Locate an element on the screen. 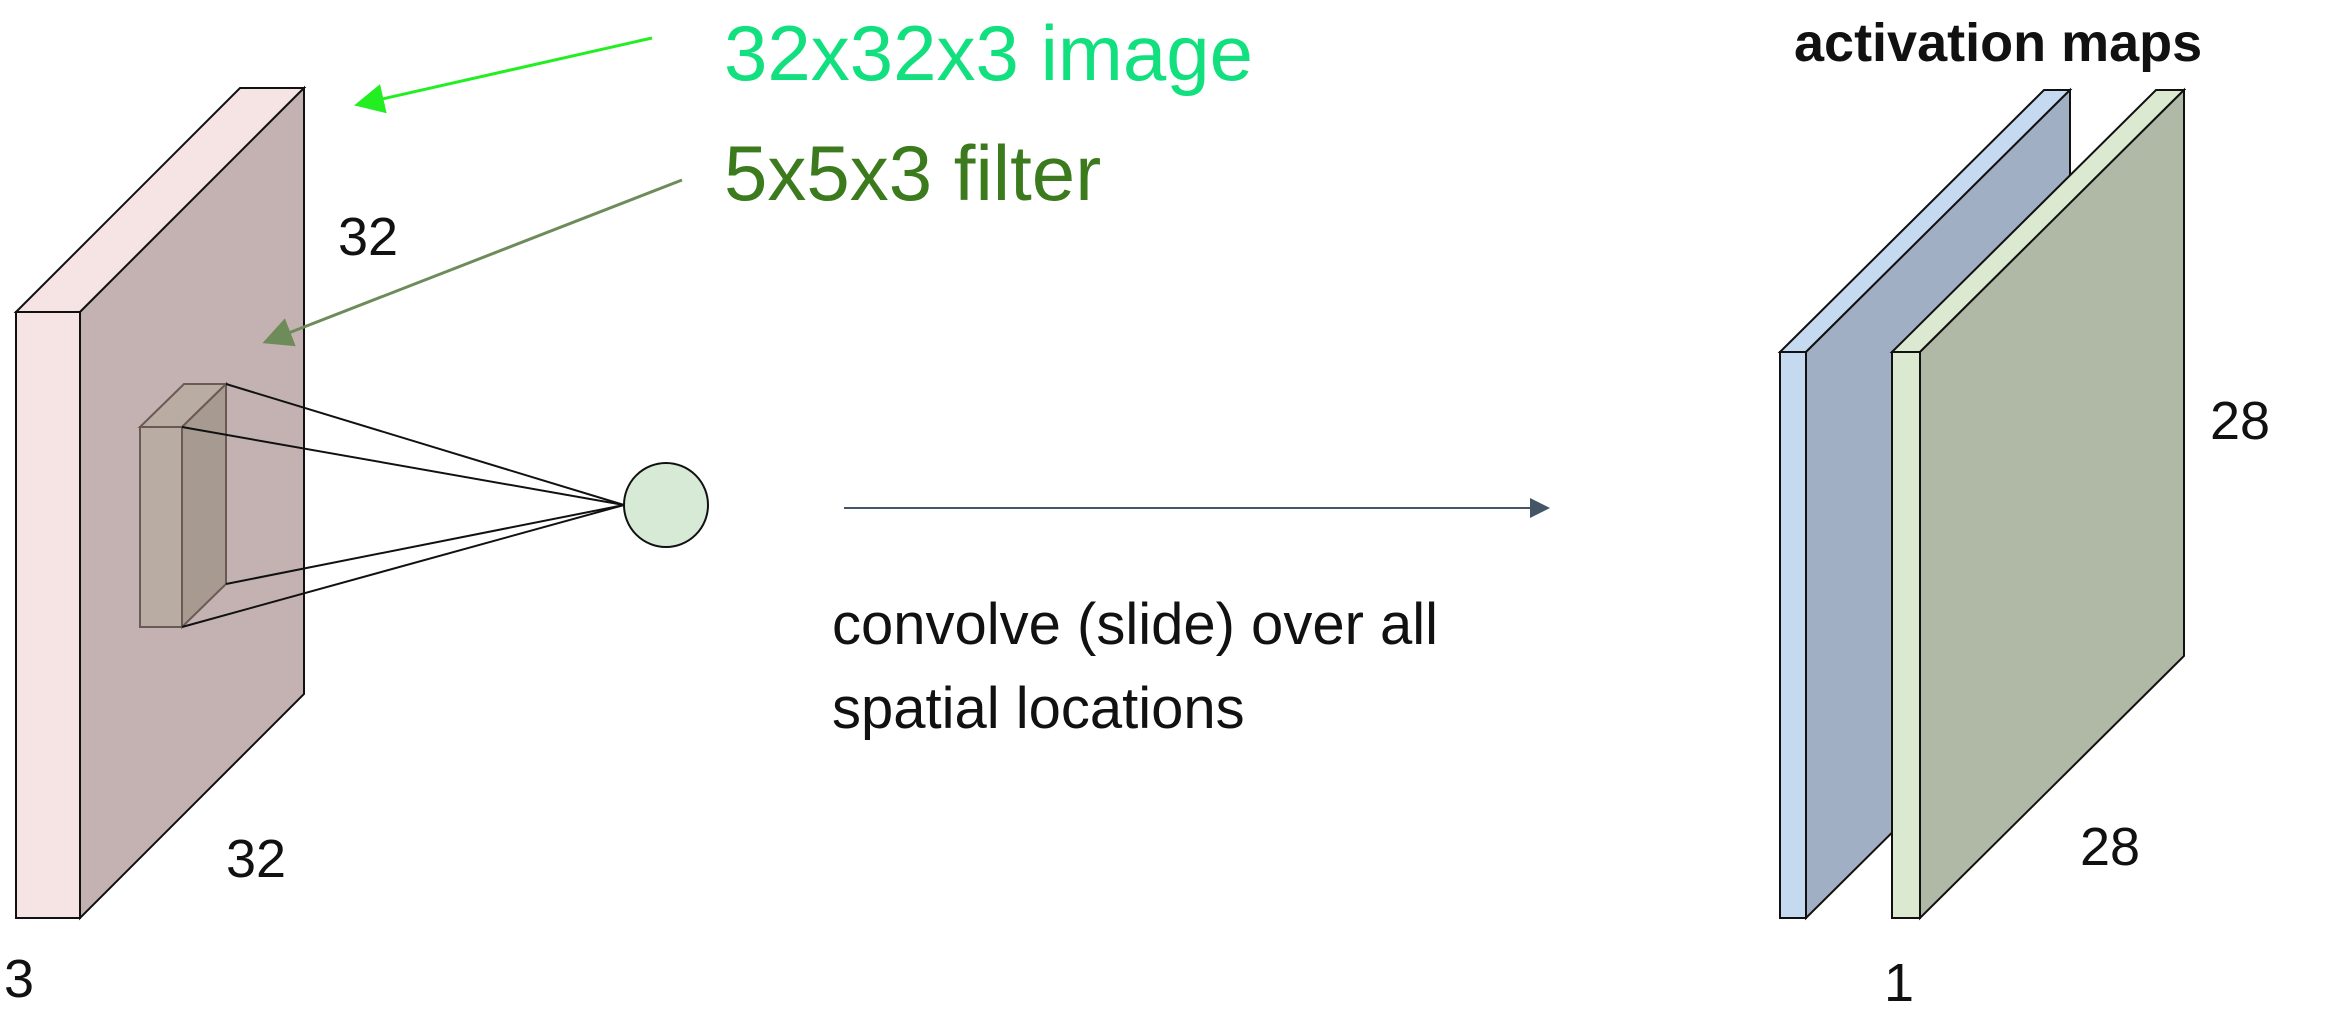 This screenshot has width=2343, height=1013. convolve-caption-line1: convolve (slide) over all is located at coordinates (1135, 624).